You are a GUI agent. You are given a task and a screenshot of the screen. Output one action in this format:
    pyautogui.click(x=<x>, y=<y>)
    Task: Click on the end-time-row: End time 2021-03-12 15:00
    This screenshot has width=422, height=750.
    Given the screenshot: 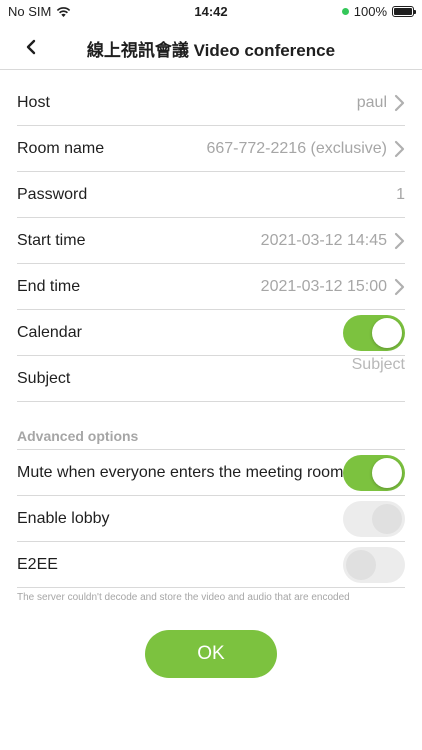 What is the action you would take?
    pyautogui.click(x=211, y=287)
    